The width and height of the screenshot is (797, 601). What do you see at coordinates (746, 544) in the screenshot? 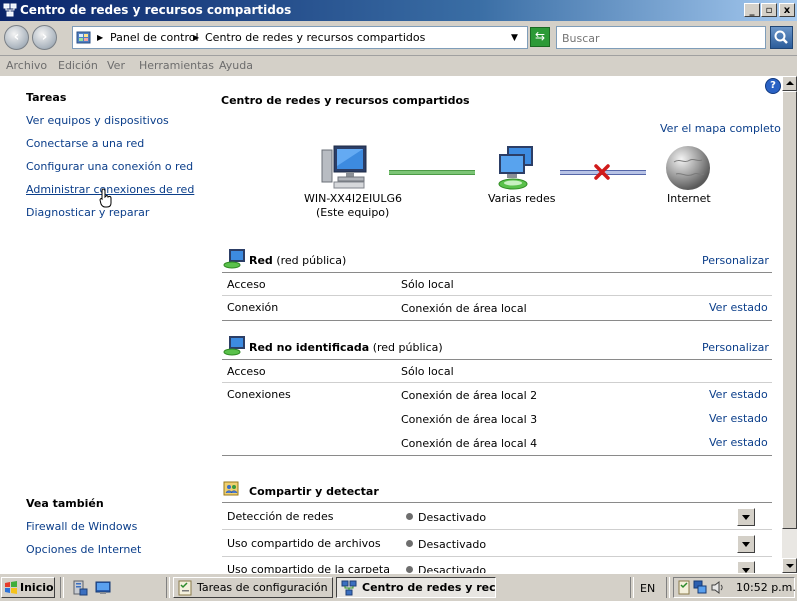
I see `file-sharing-expand-button` at bounding box center [746, 544].